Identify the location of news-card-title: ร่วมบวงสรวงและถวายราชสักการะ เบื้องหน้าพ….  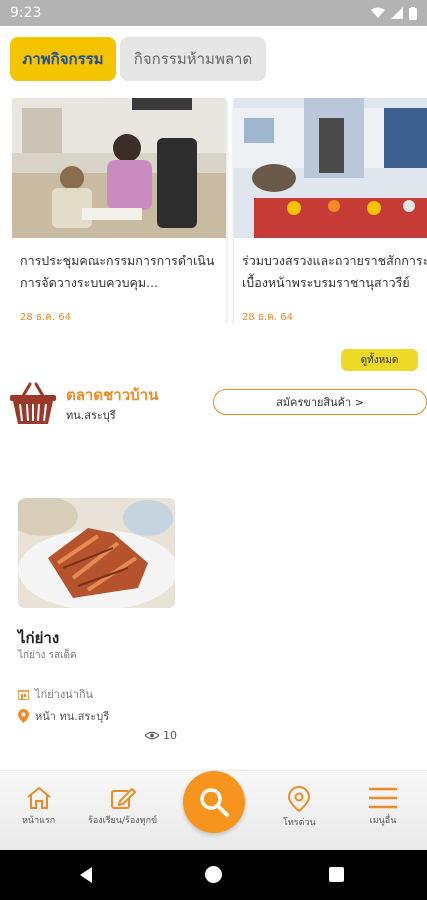
(334, 271).